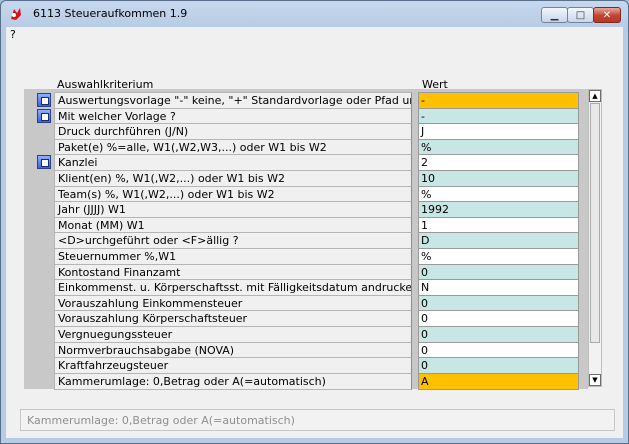  I want to click on scroll-thumb, so click(595, 223).